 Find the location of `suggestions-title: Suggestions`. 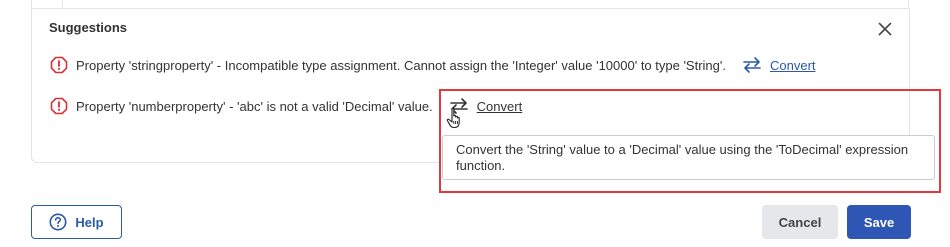

suggestions-title: Suggestions is located at coordinates (88, 27).